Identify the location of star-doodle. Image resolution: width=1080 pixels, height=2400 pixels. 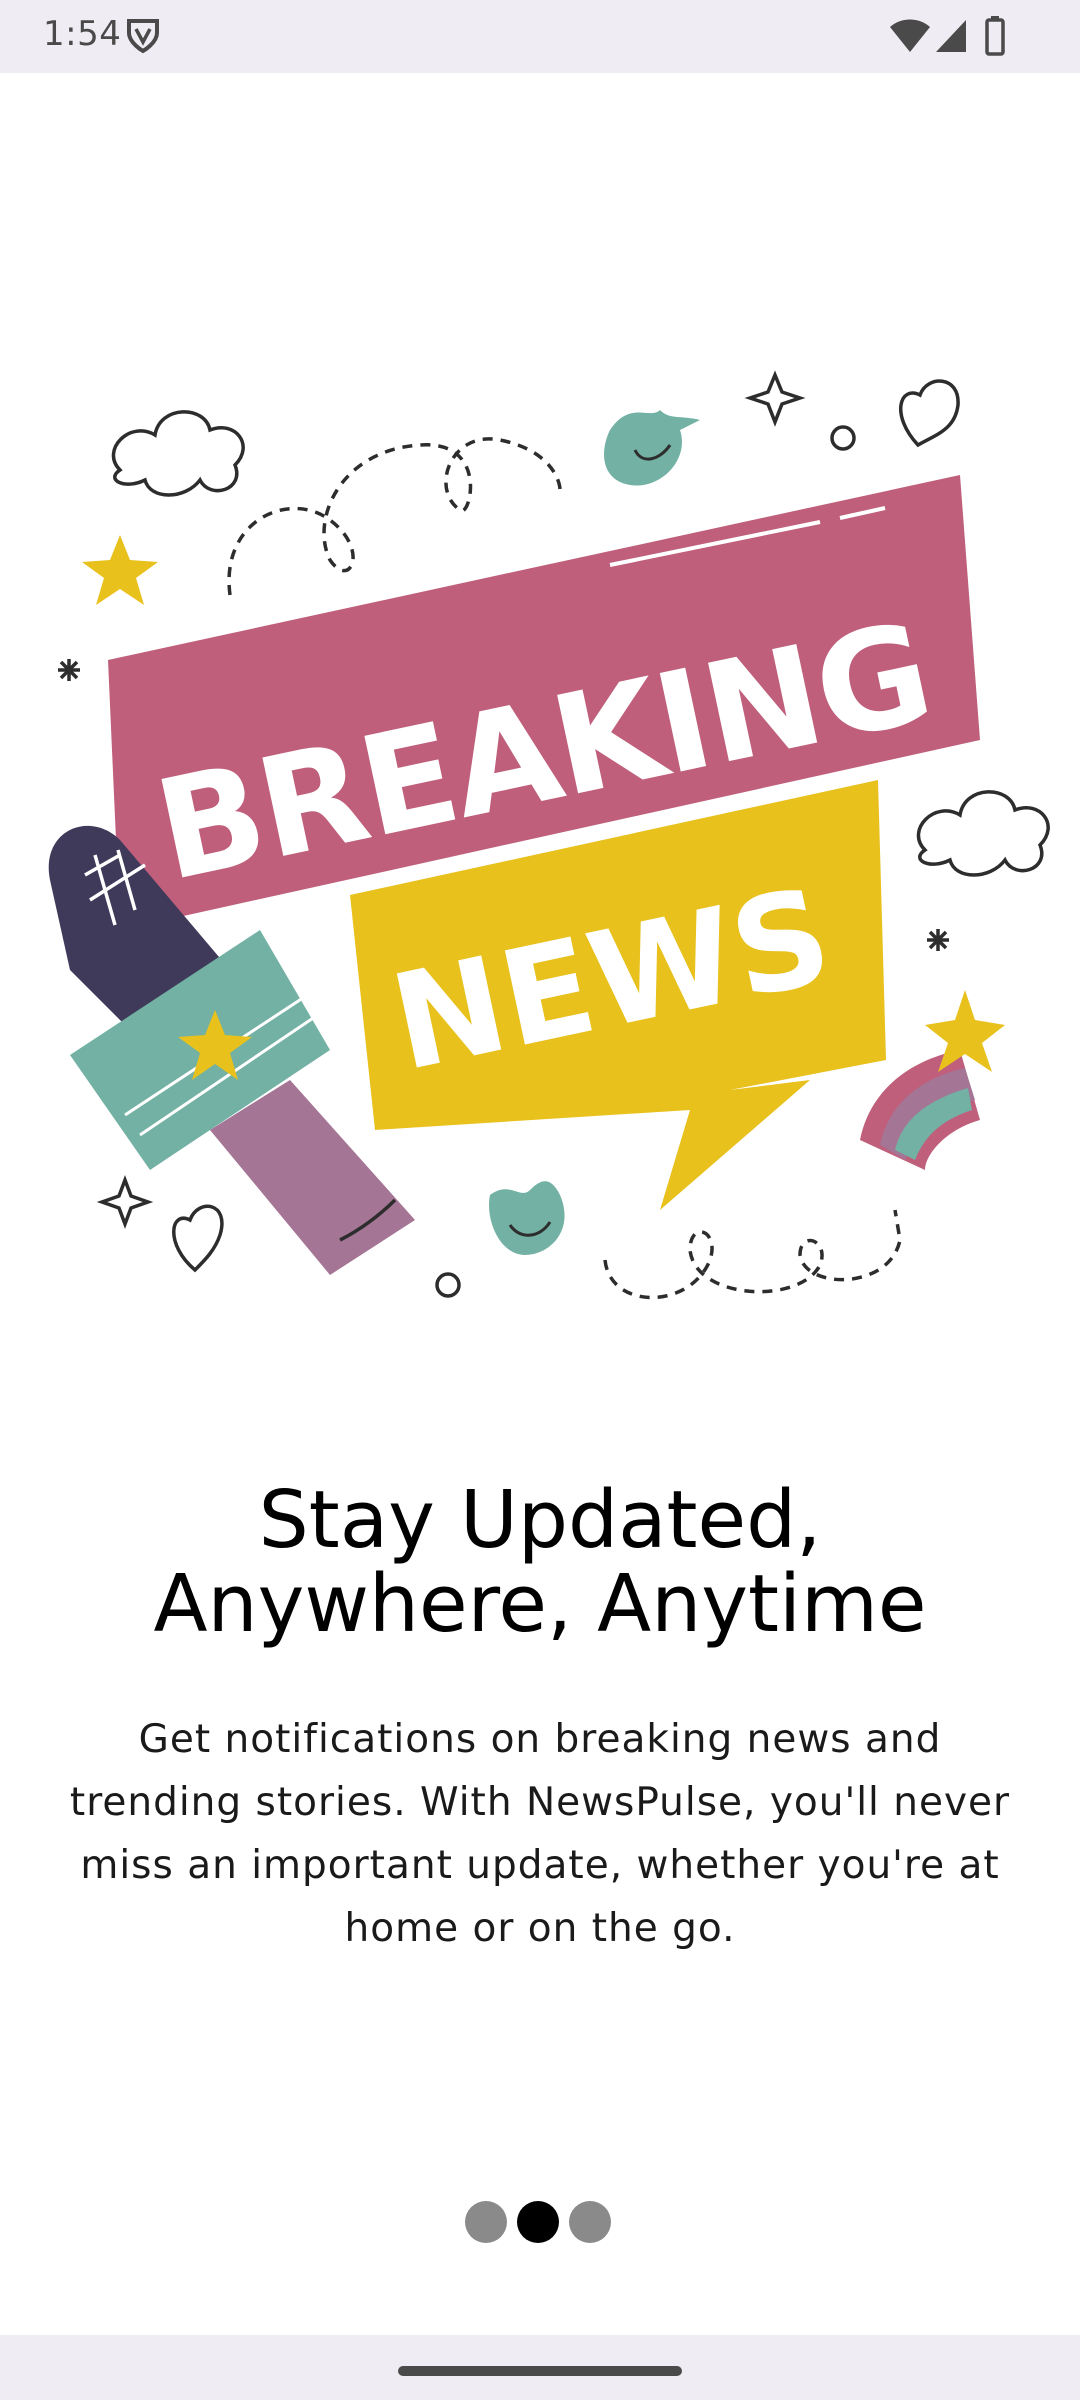
(120, 570).